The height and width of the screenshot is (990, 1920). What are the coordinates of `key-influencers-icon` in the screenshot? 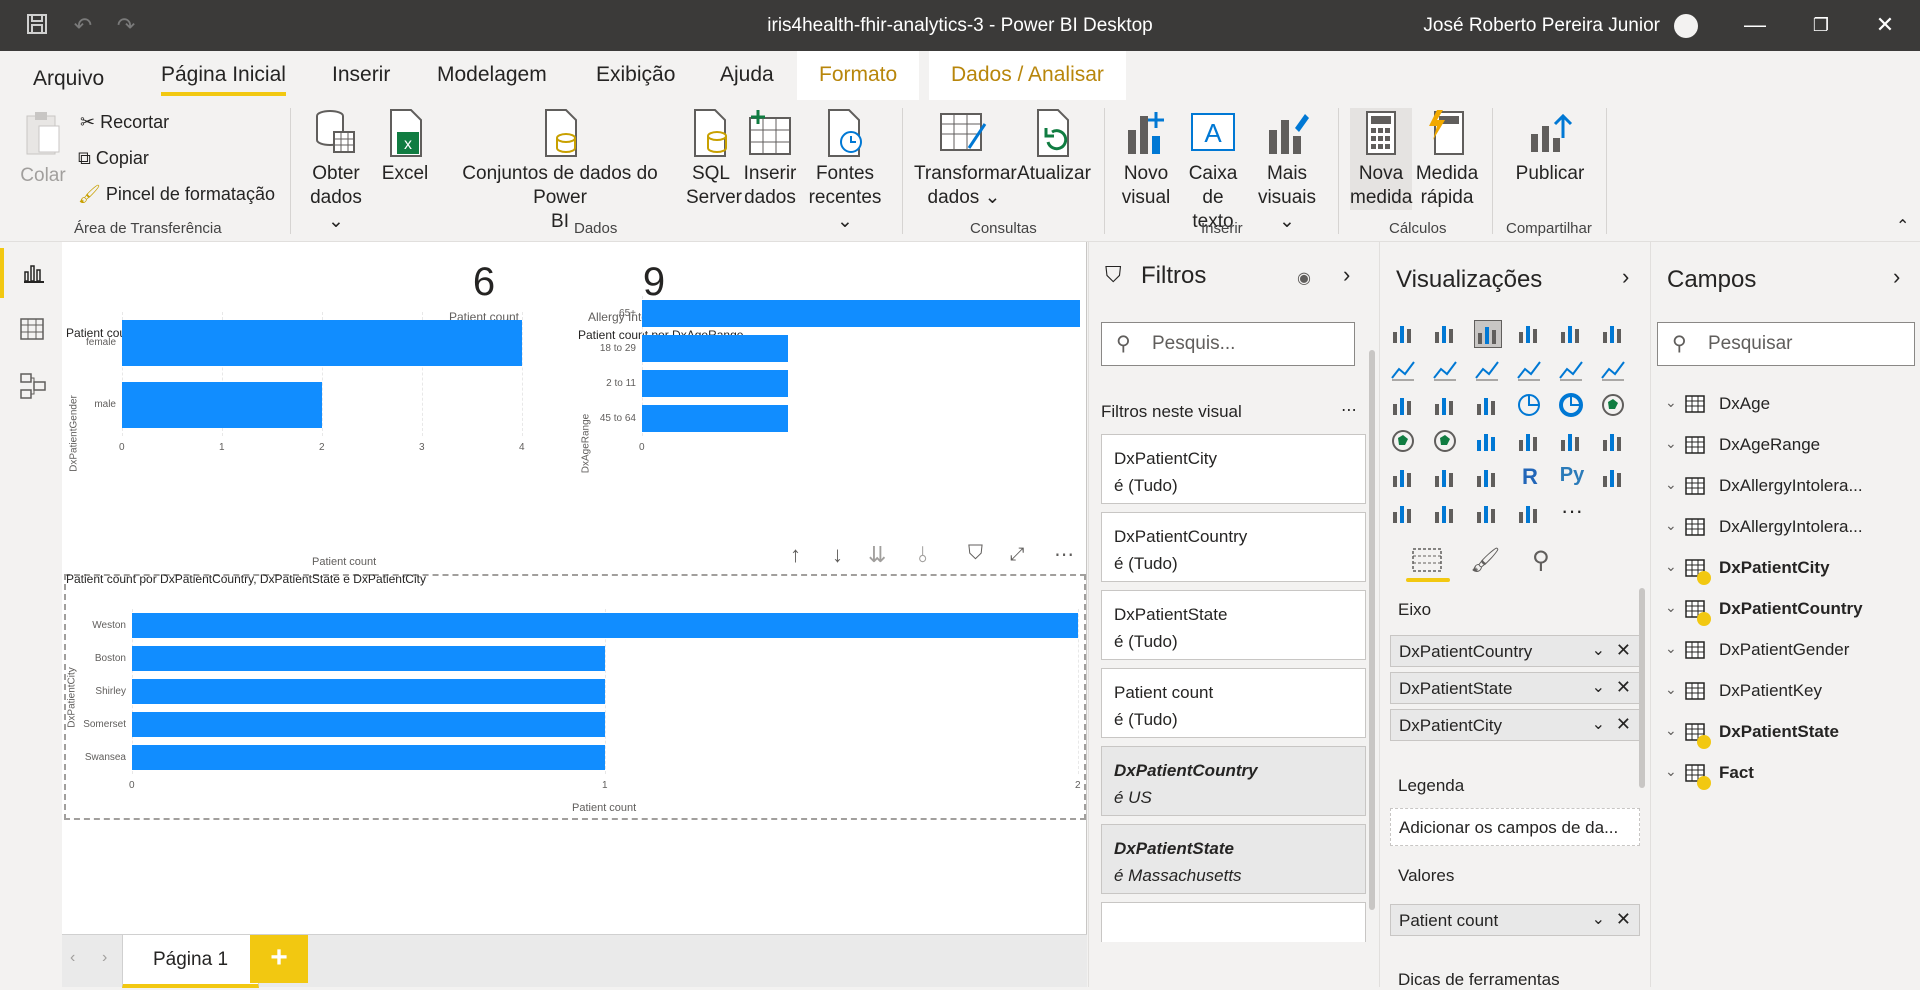 It's located at (1614, 478).